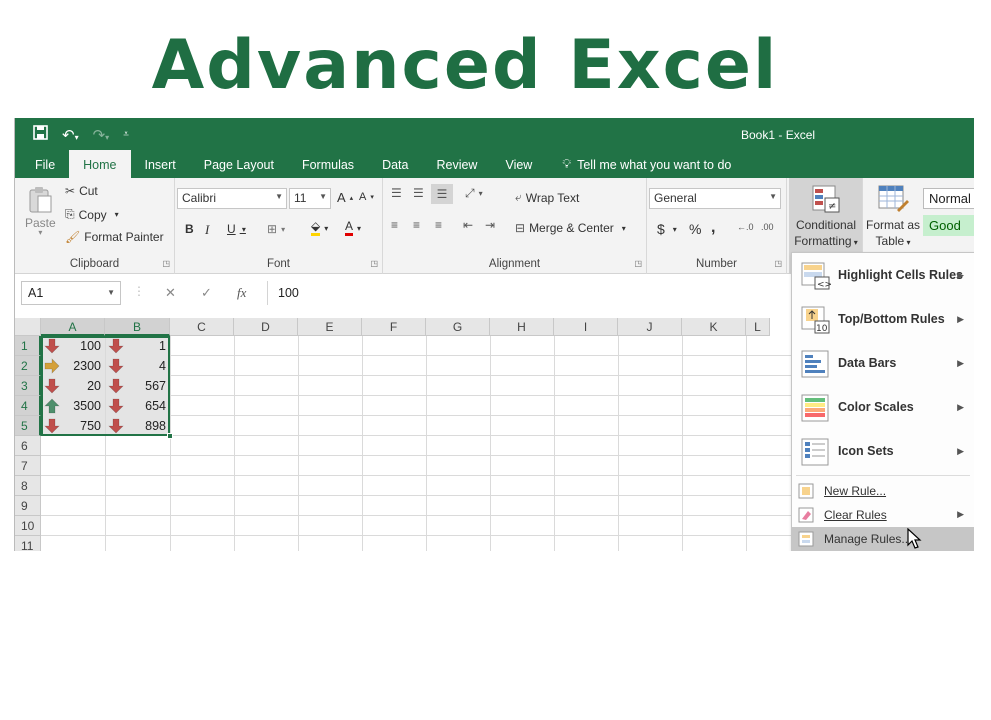 This screenshot has width=991, height=720. Describe the element at coordinates (948, 225) in the screenshot. I see `style-good: Good` at that location.